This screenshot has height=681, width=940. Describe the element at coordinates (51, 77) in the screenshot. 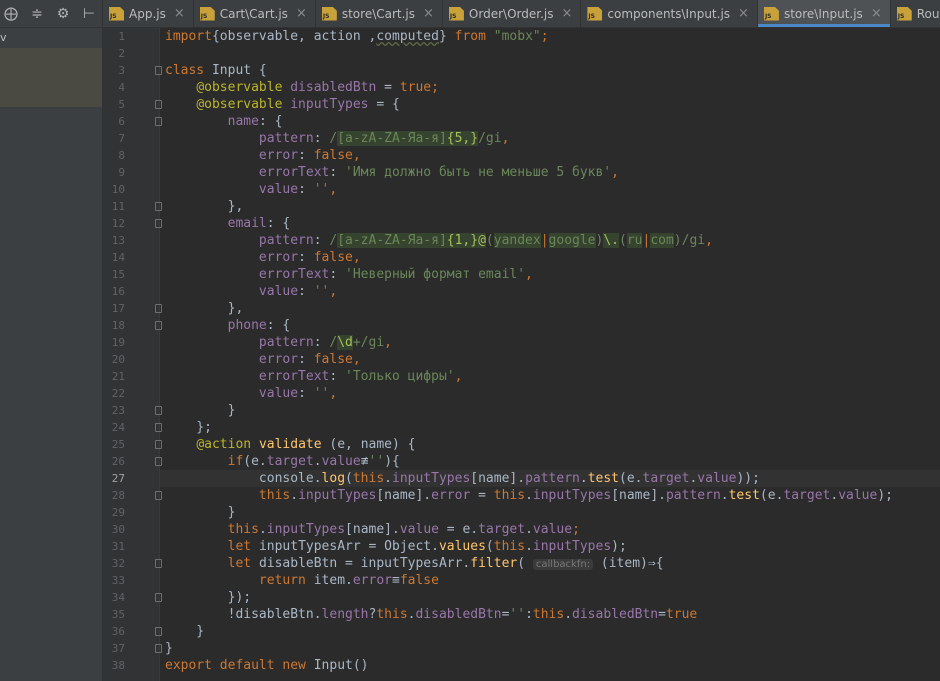

I see `project-tree-selection` at that location.